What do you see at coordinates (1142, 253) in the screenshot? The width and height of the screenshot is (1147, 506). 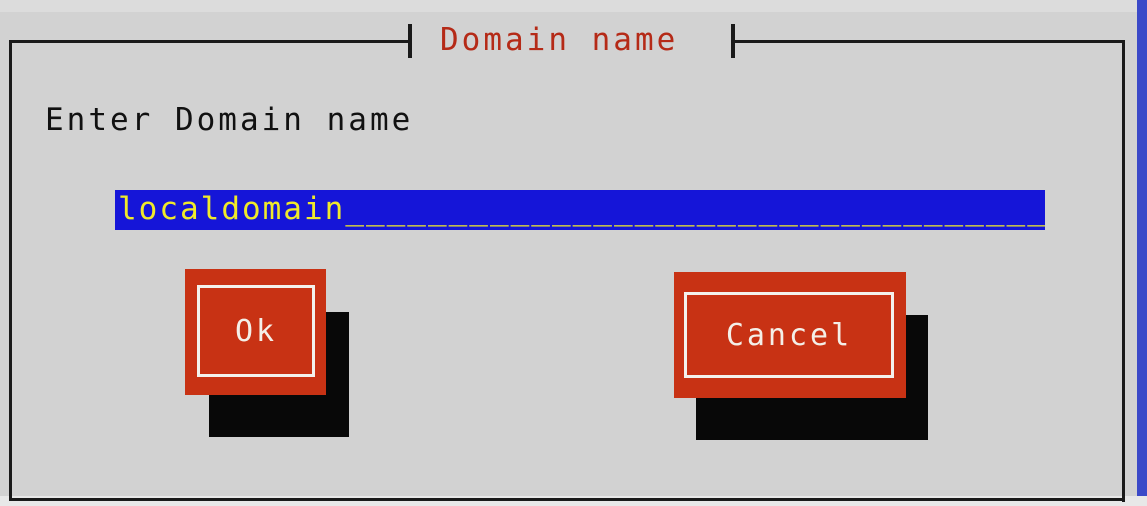 I see `screen-right-edge` at bounding box center [1142, 253].